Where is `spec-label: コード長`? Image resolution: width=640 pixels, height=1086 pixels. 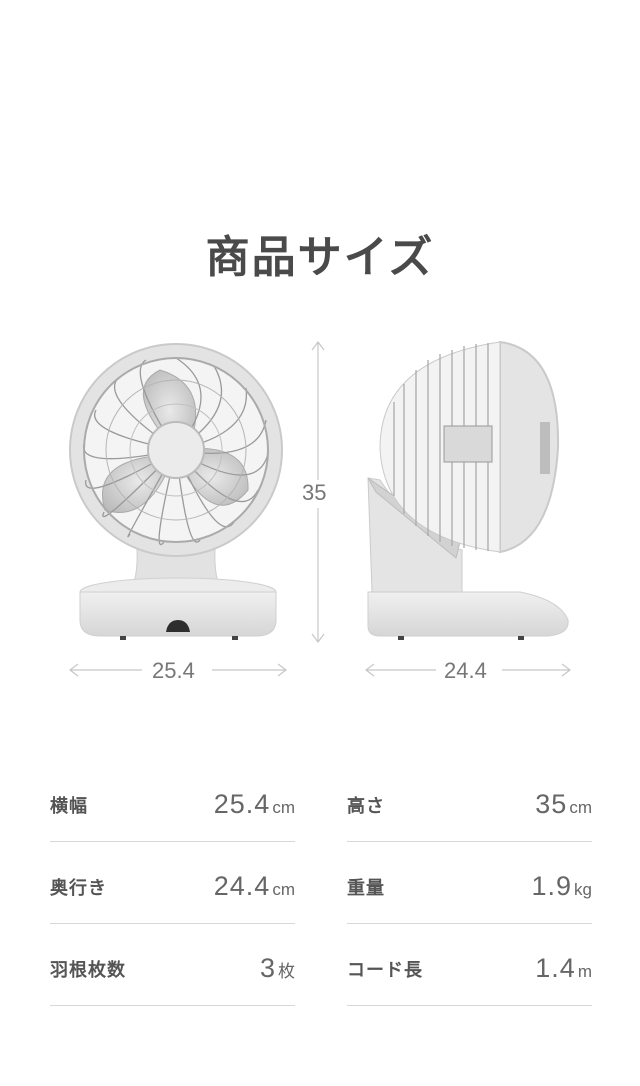
spec-label: コード長 is located at coordinates (385, 970).